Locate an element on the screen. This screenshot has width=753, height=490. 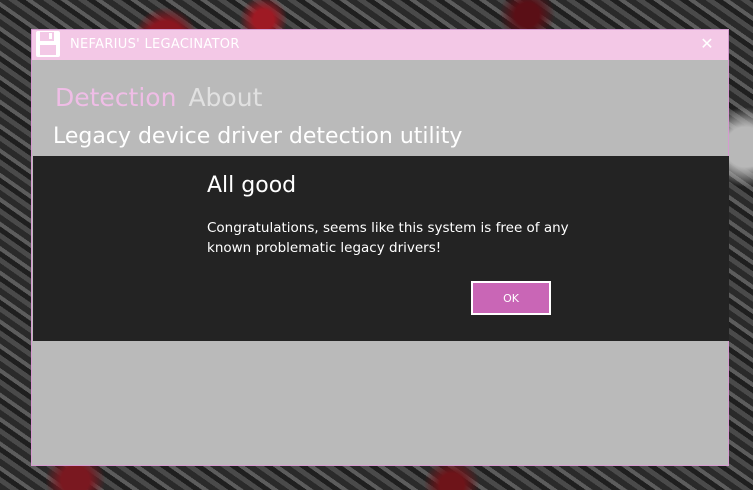
title-bar: NEFARIUS' LEGACINATOR ✕ is located at coordinates (380, 45).